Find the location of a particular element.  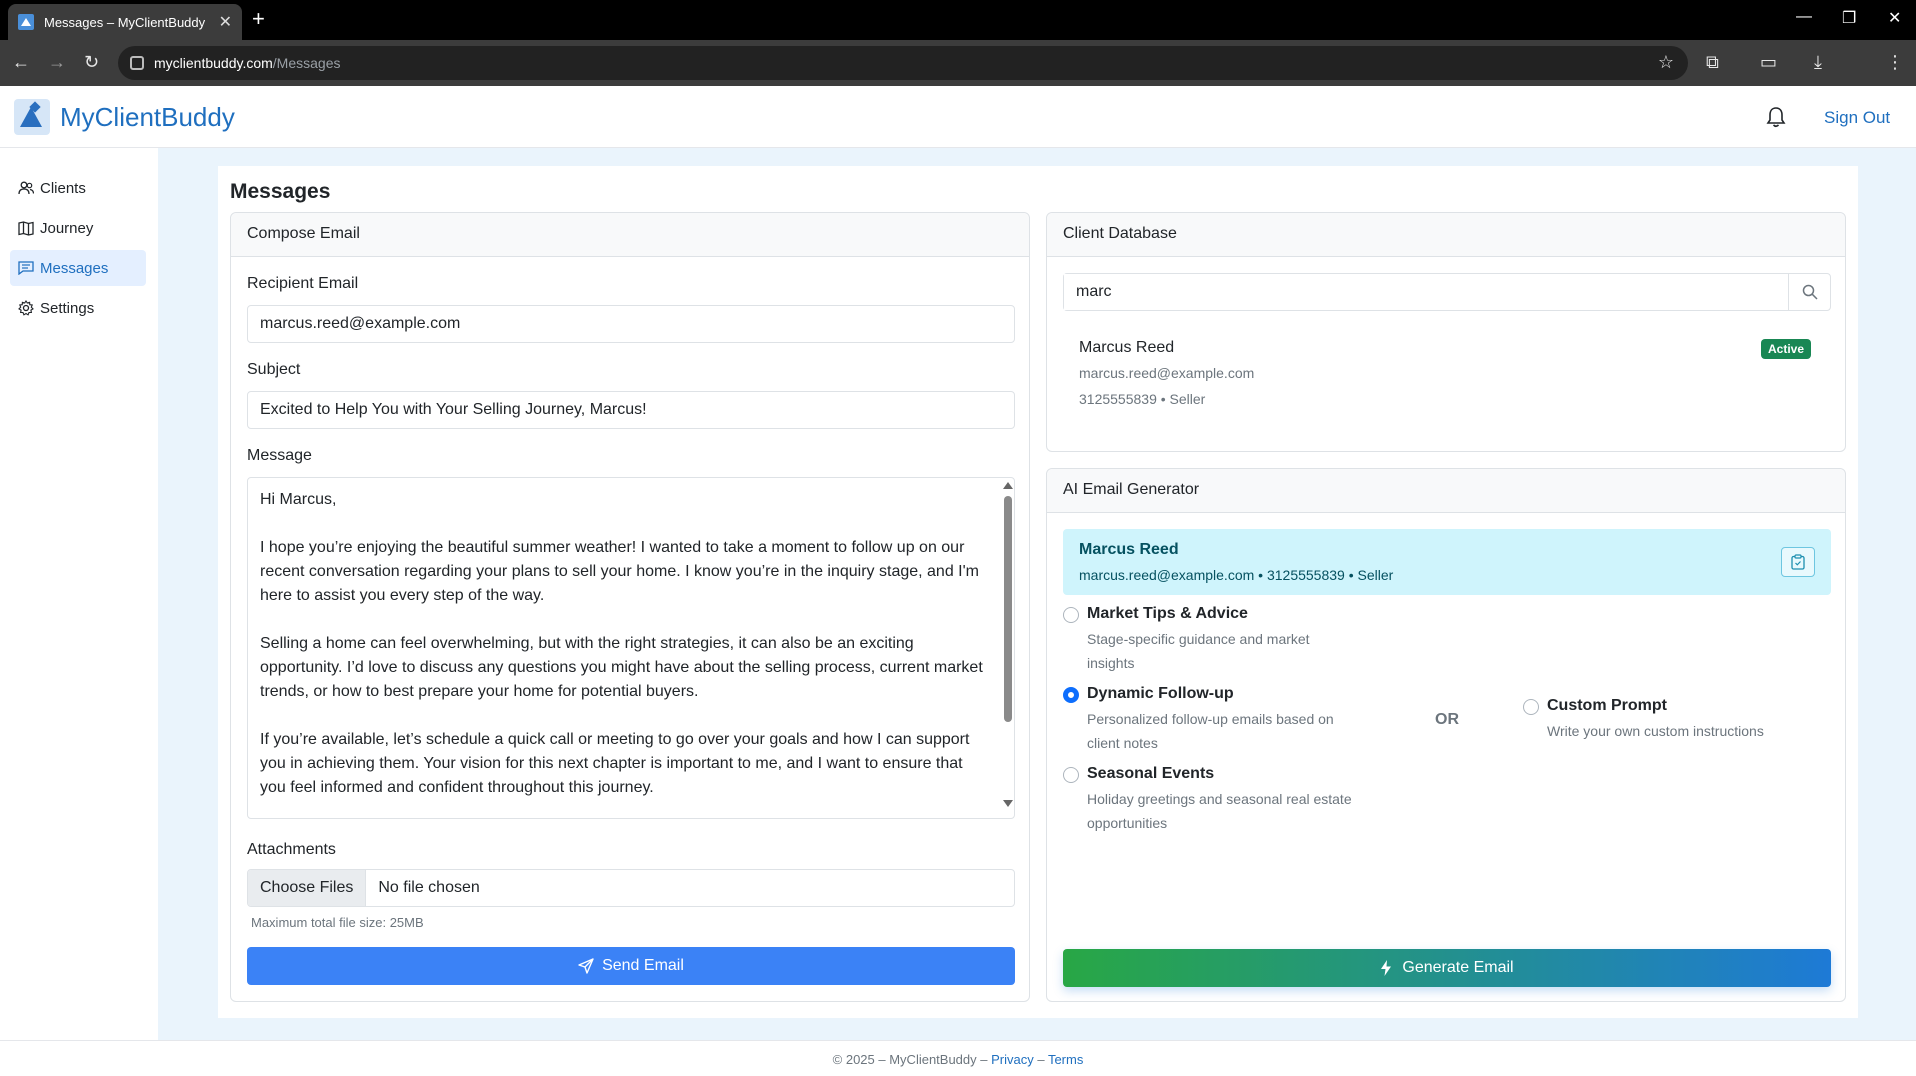

lightning-icon is located at coordinates (1386, 968).